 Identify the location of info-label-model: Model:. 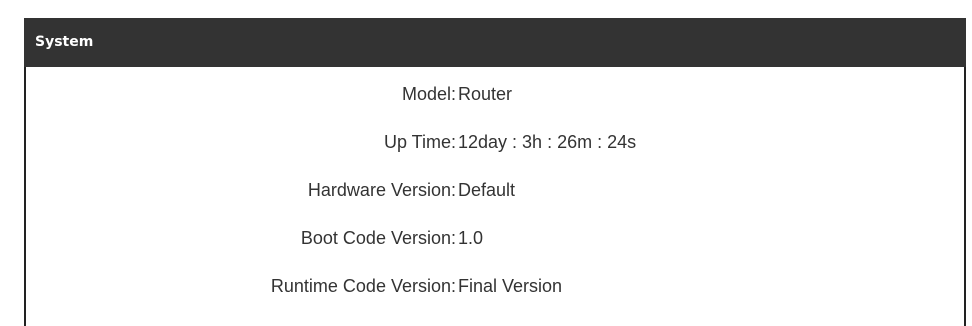
(428, 94).